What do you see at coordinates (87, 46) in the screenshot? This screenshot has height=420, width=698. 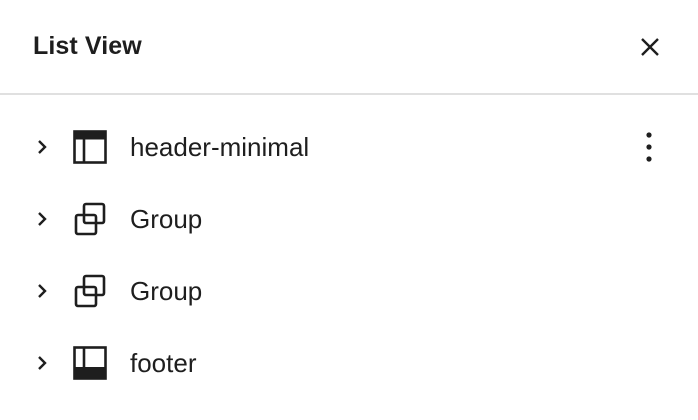 I see `panel-title: List View` at bounding box center [87, 46].